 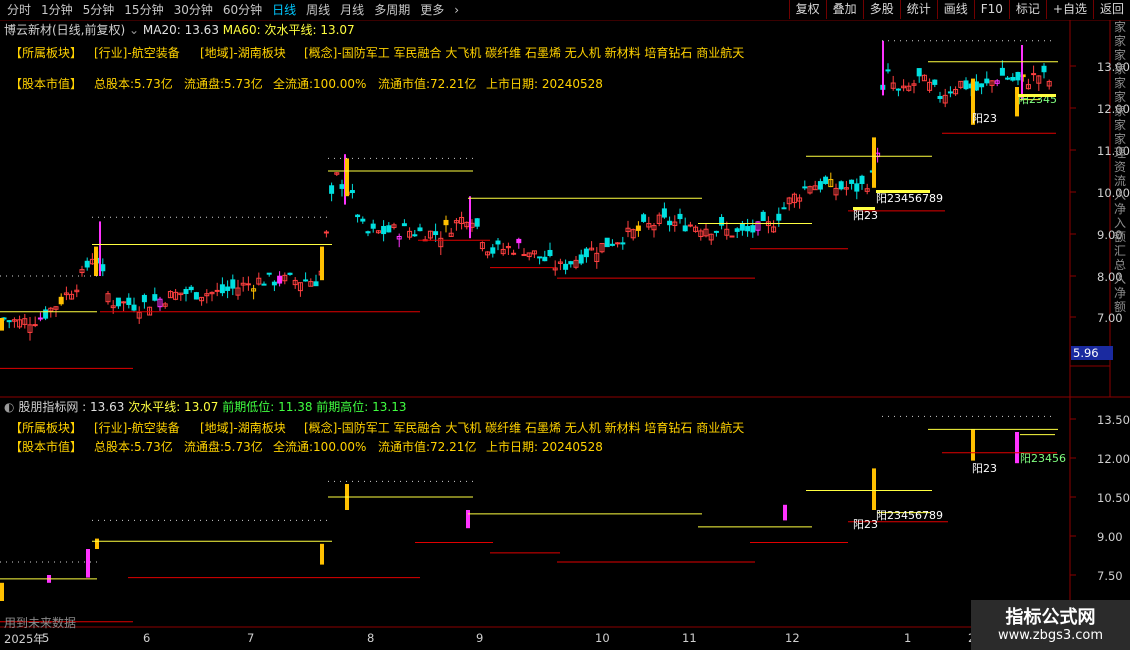 I want to click on watermark-url: www.zbgs3.com, so click(x=1050, y=635).